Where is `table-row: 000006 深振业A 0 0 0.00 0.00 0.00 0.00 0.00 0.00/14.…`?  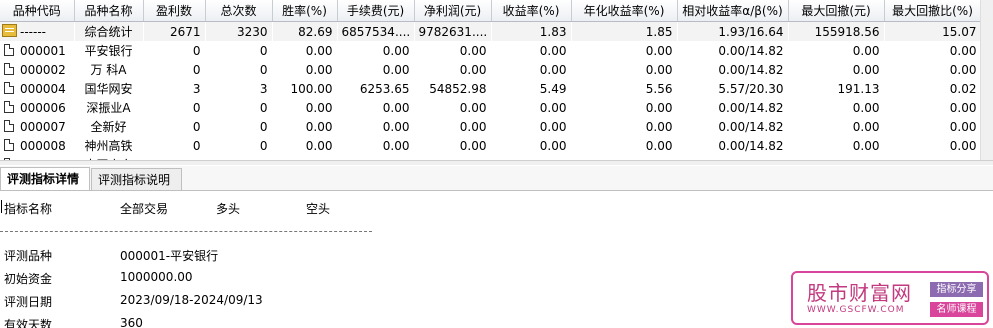 table-row: 000006 深振业A 0 0 0.00 0.00 0.00 0.00 0.00 0.00/14.… is located at coordinates (490, 107).